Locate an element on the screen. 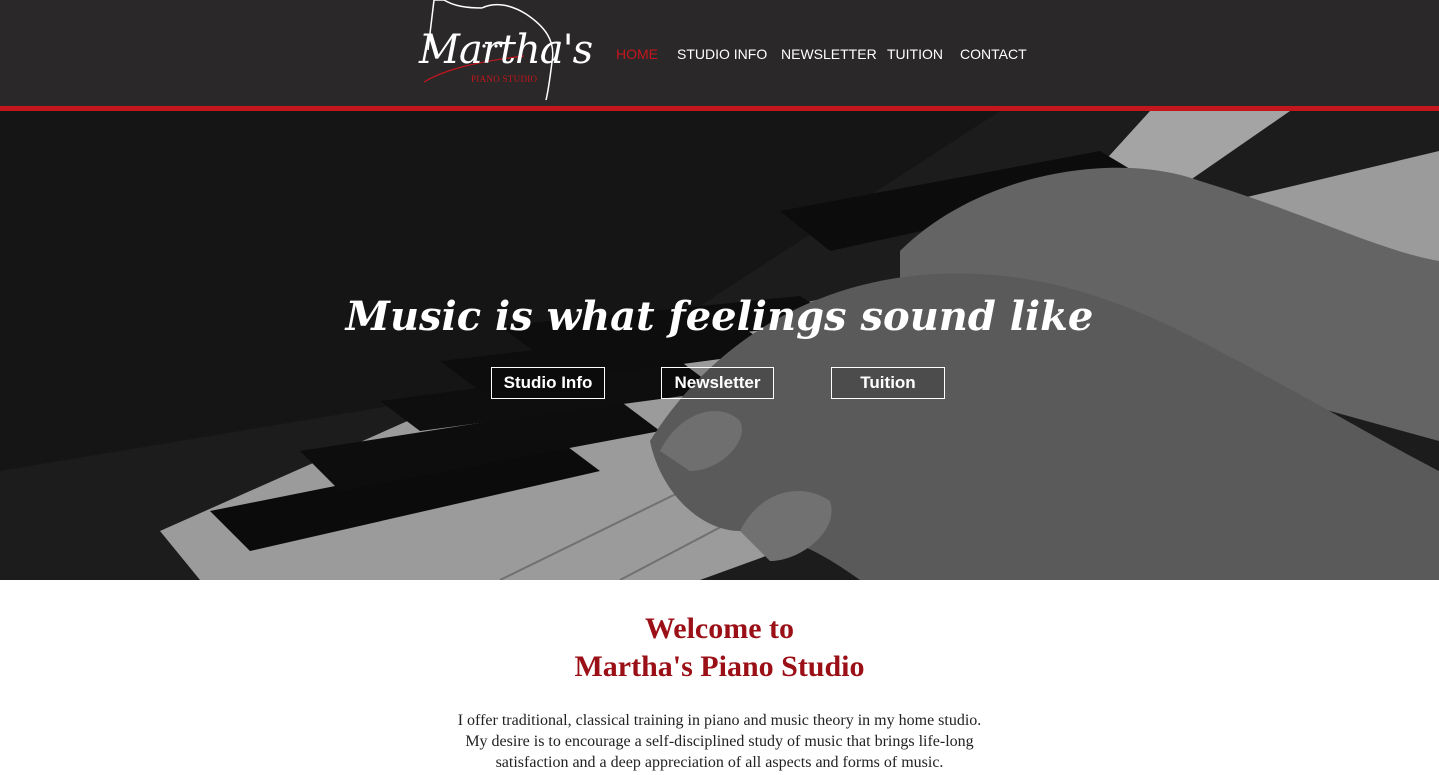  nav-studio-info: STUDIO INFO is located at coordinates (722, 54).